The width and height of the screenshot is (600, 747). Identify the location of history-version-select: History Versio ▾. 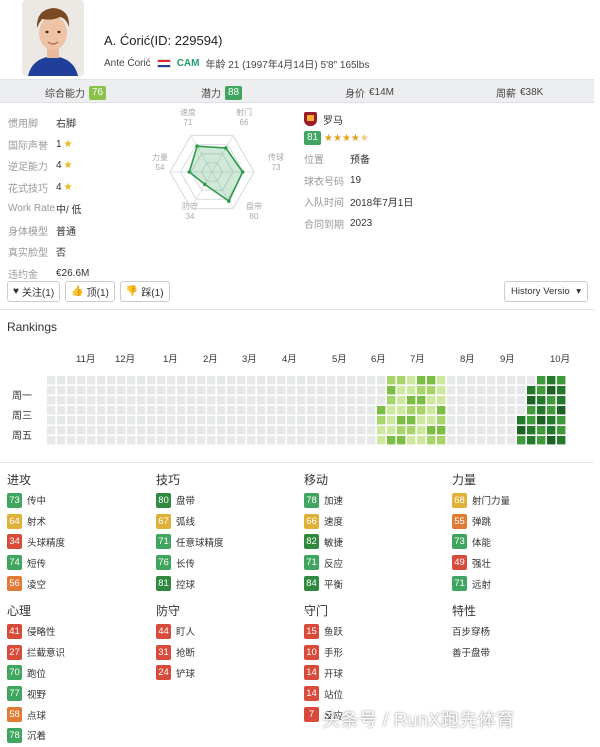
(546, 291).